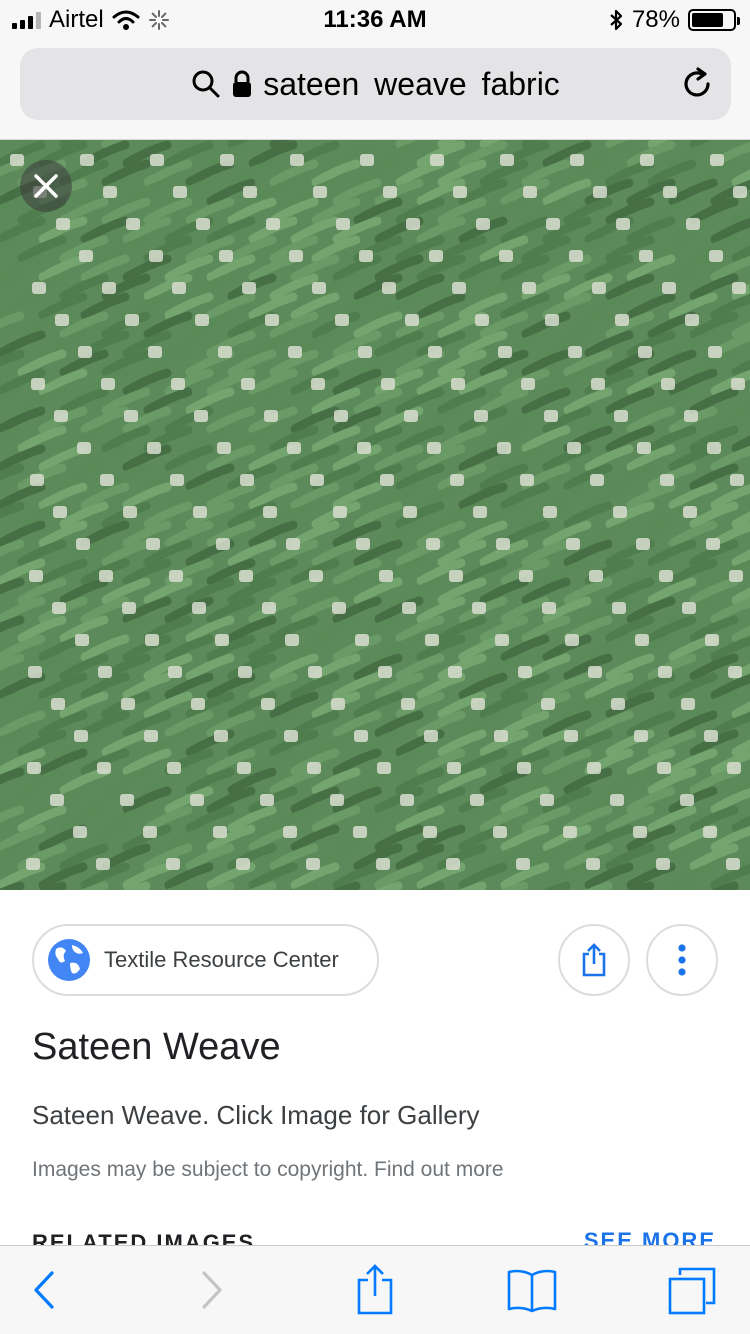  Describe the element at coordinates (221, 959) in the screenshot. I see `source-name: Textile Resource Center` at that location.